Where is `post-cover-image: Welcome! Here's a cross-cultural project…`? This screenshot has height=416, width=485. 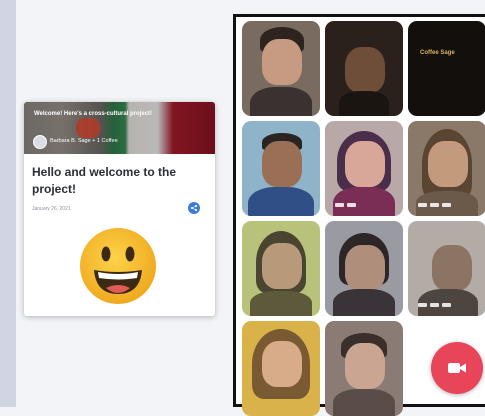
post-cover-image: Welcome! Here's a cross-cultural project… is located at coordinates (119, 128).